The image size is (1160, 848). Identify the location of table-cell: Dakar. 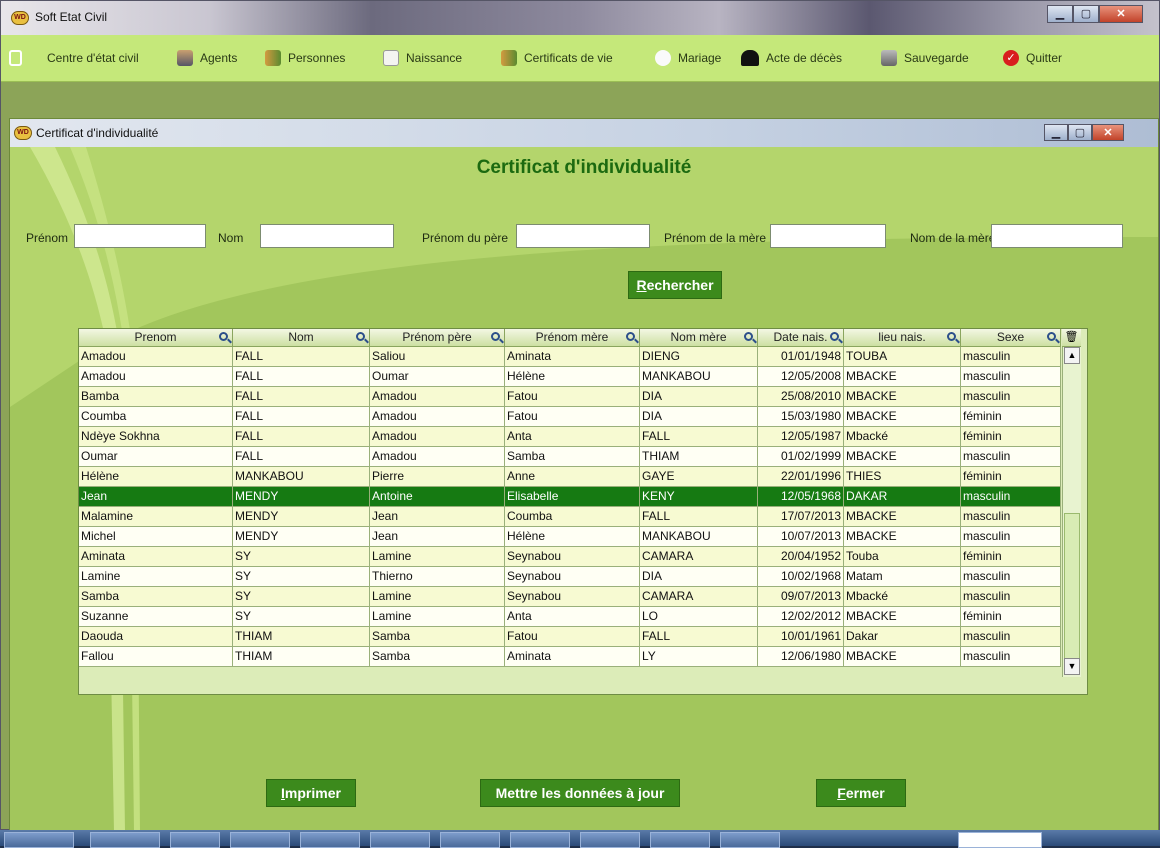
(902, 637).